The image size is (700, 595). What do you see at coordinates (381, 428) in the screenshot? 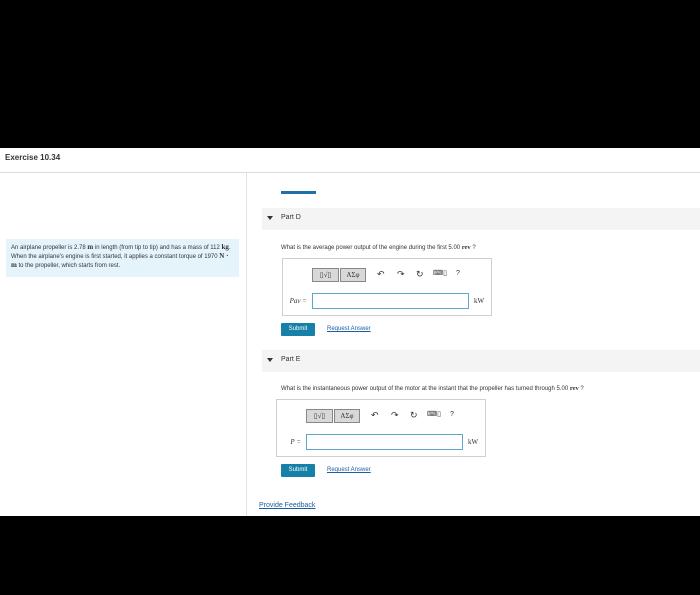
I see `part-e-answer-box: ▯√▯ ΑΣφ ↶ ↷ ↻ ⌨▯ ? P = kW` at bounding box center [381, 428].